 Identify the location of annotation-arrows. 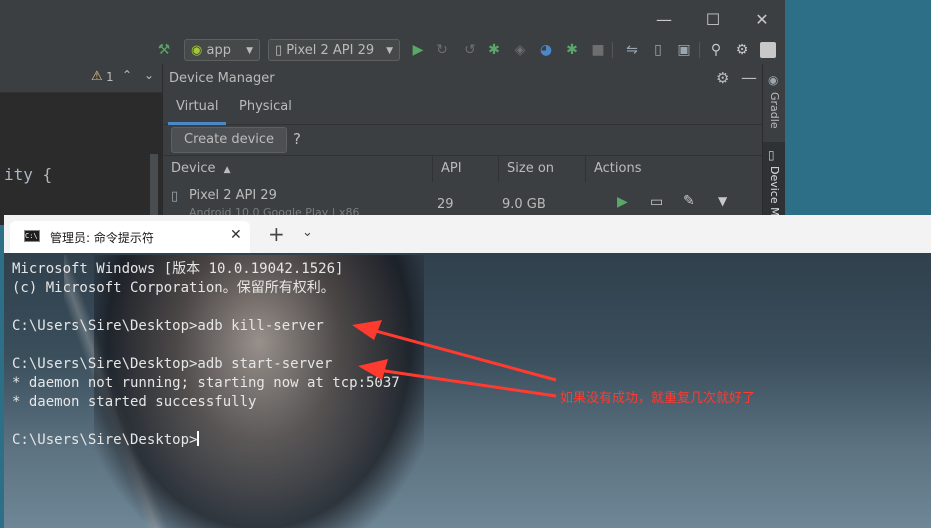
(454, 359).